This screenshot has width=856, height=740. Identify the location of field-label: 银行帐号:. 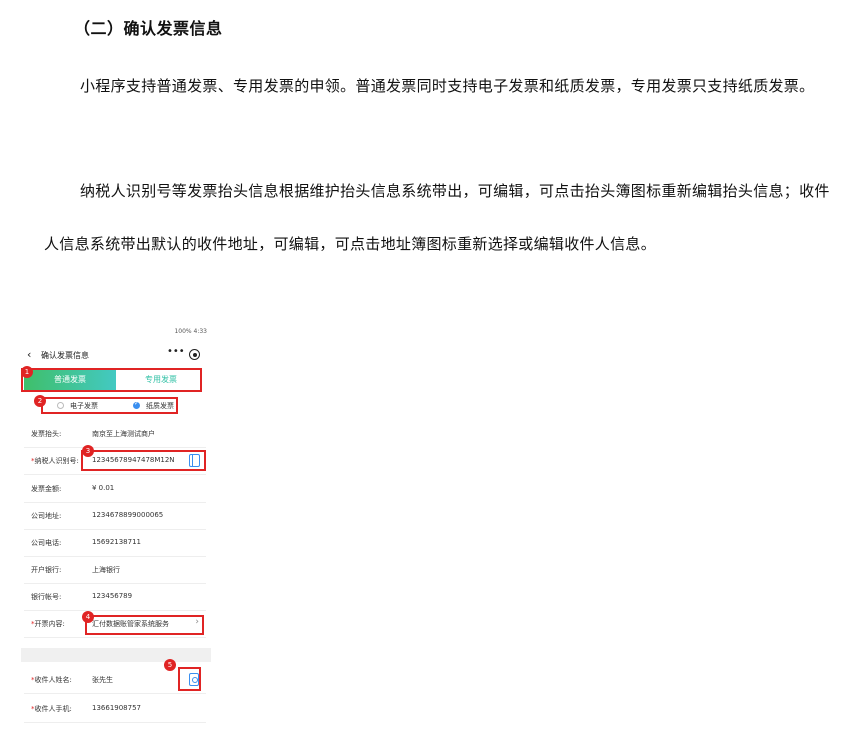
(46, 597).